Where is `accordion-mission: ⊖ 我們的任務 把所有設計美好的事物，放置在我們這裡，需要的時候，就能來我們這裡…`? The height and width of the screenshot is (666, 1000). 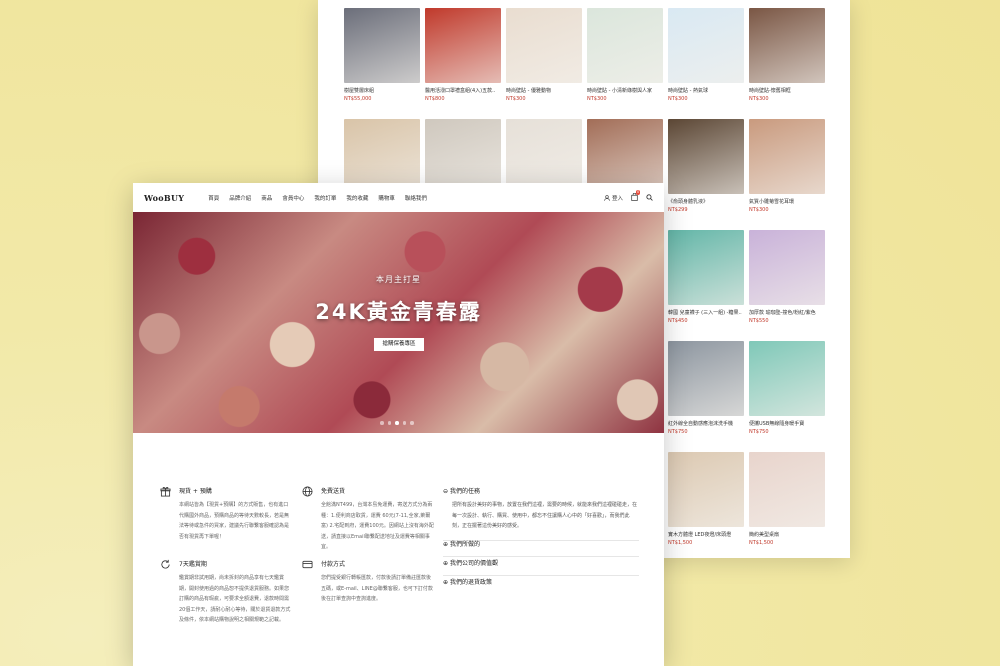 accordion-mission: ⊖ 我們的任務 把所有設計美好的事物，放置在我們這裡，需要的時候，就能來我們這裡… is located at coordinates (541, 513).